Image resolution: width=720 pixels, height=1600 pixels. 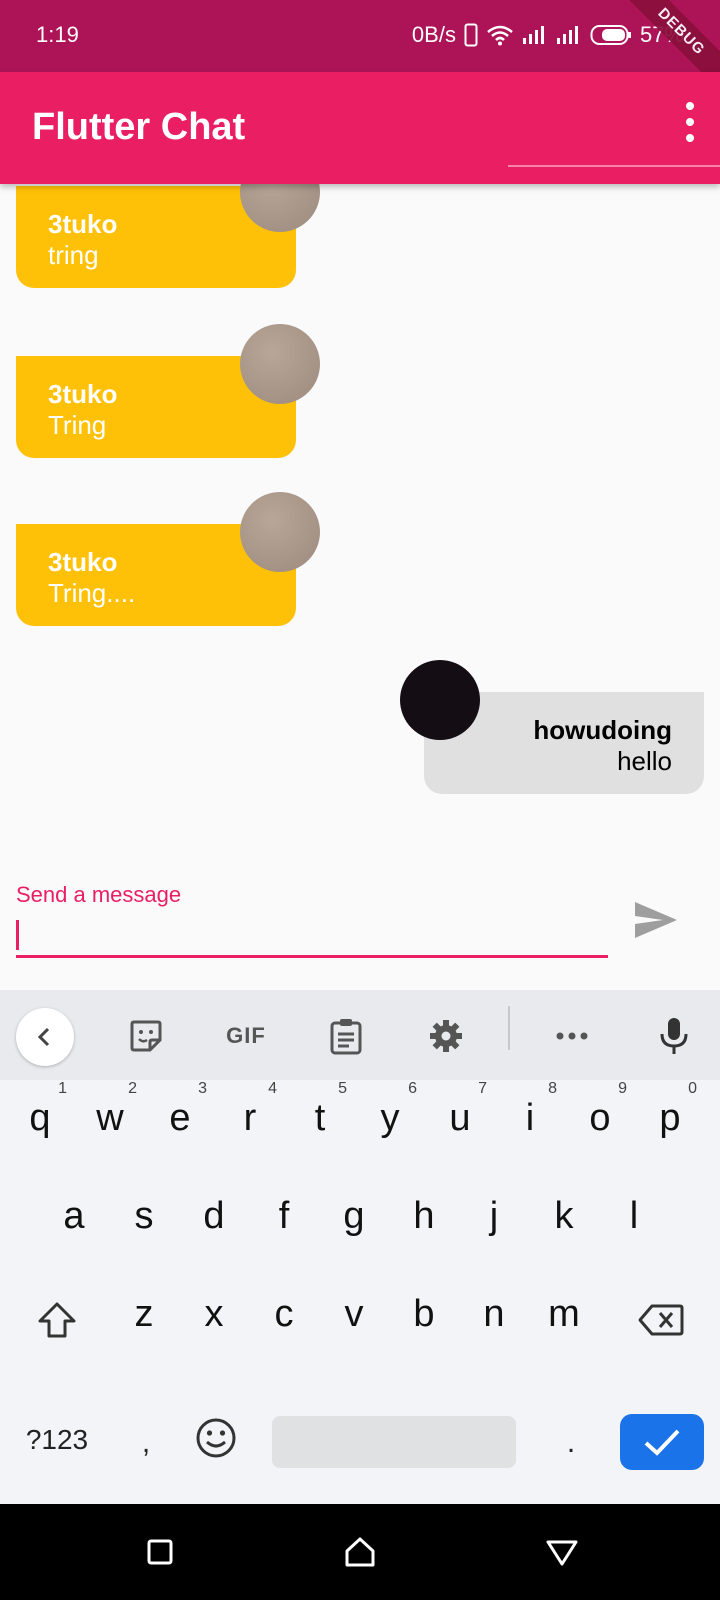 What do you see at coordinates (146, 1036) in the screenshot?
I see `sticker-button` at bounding box center [146, 1036].